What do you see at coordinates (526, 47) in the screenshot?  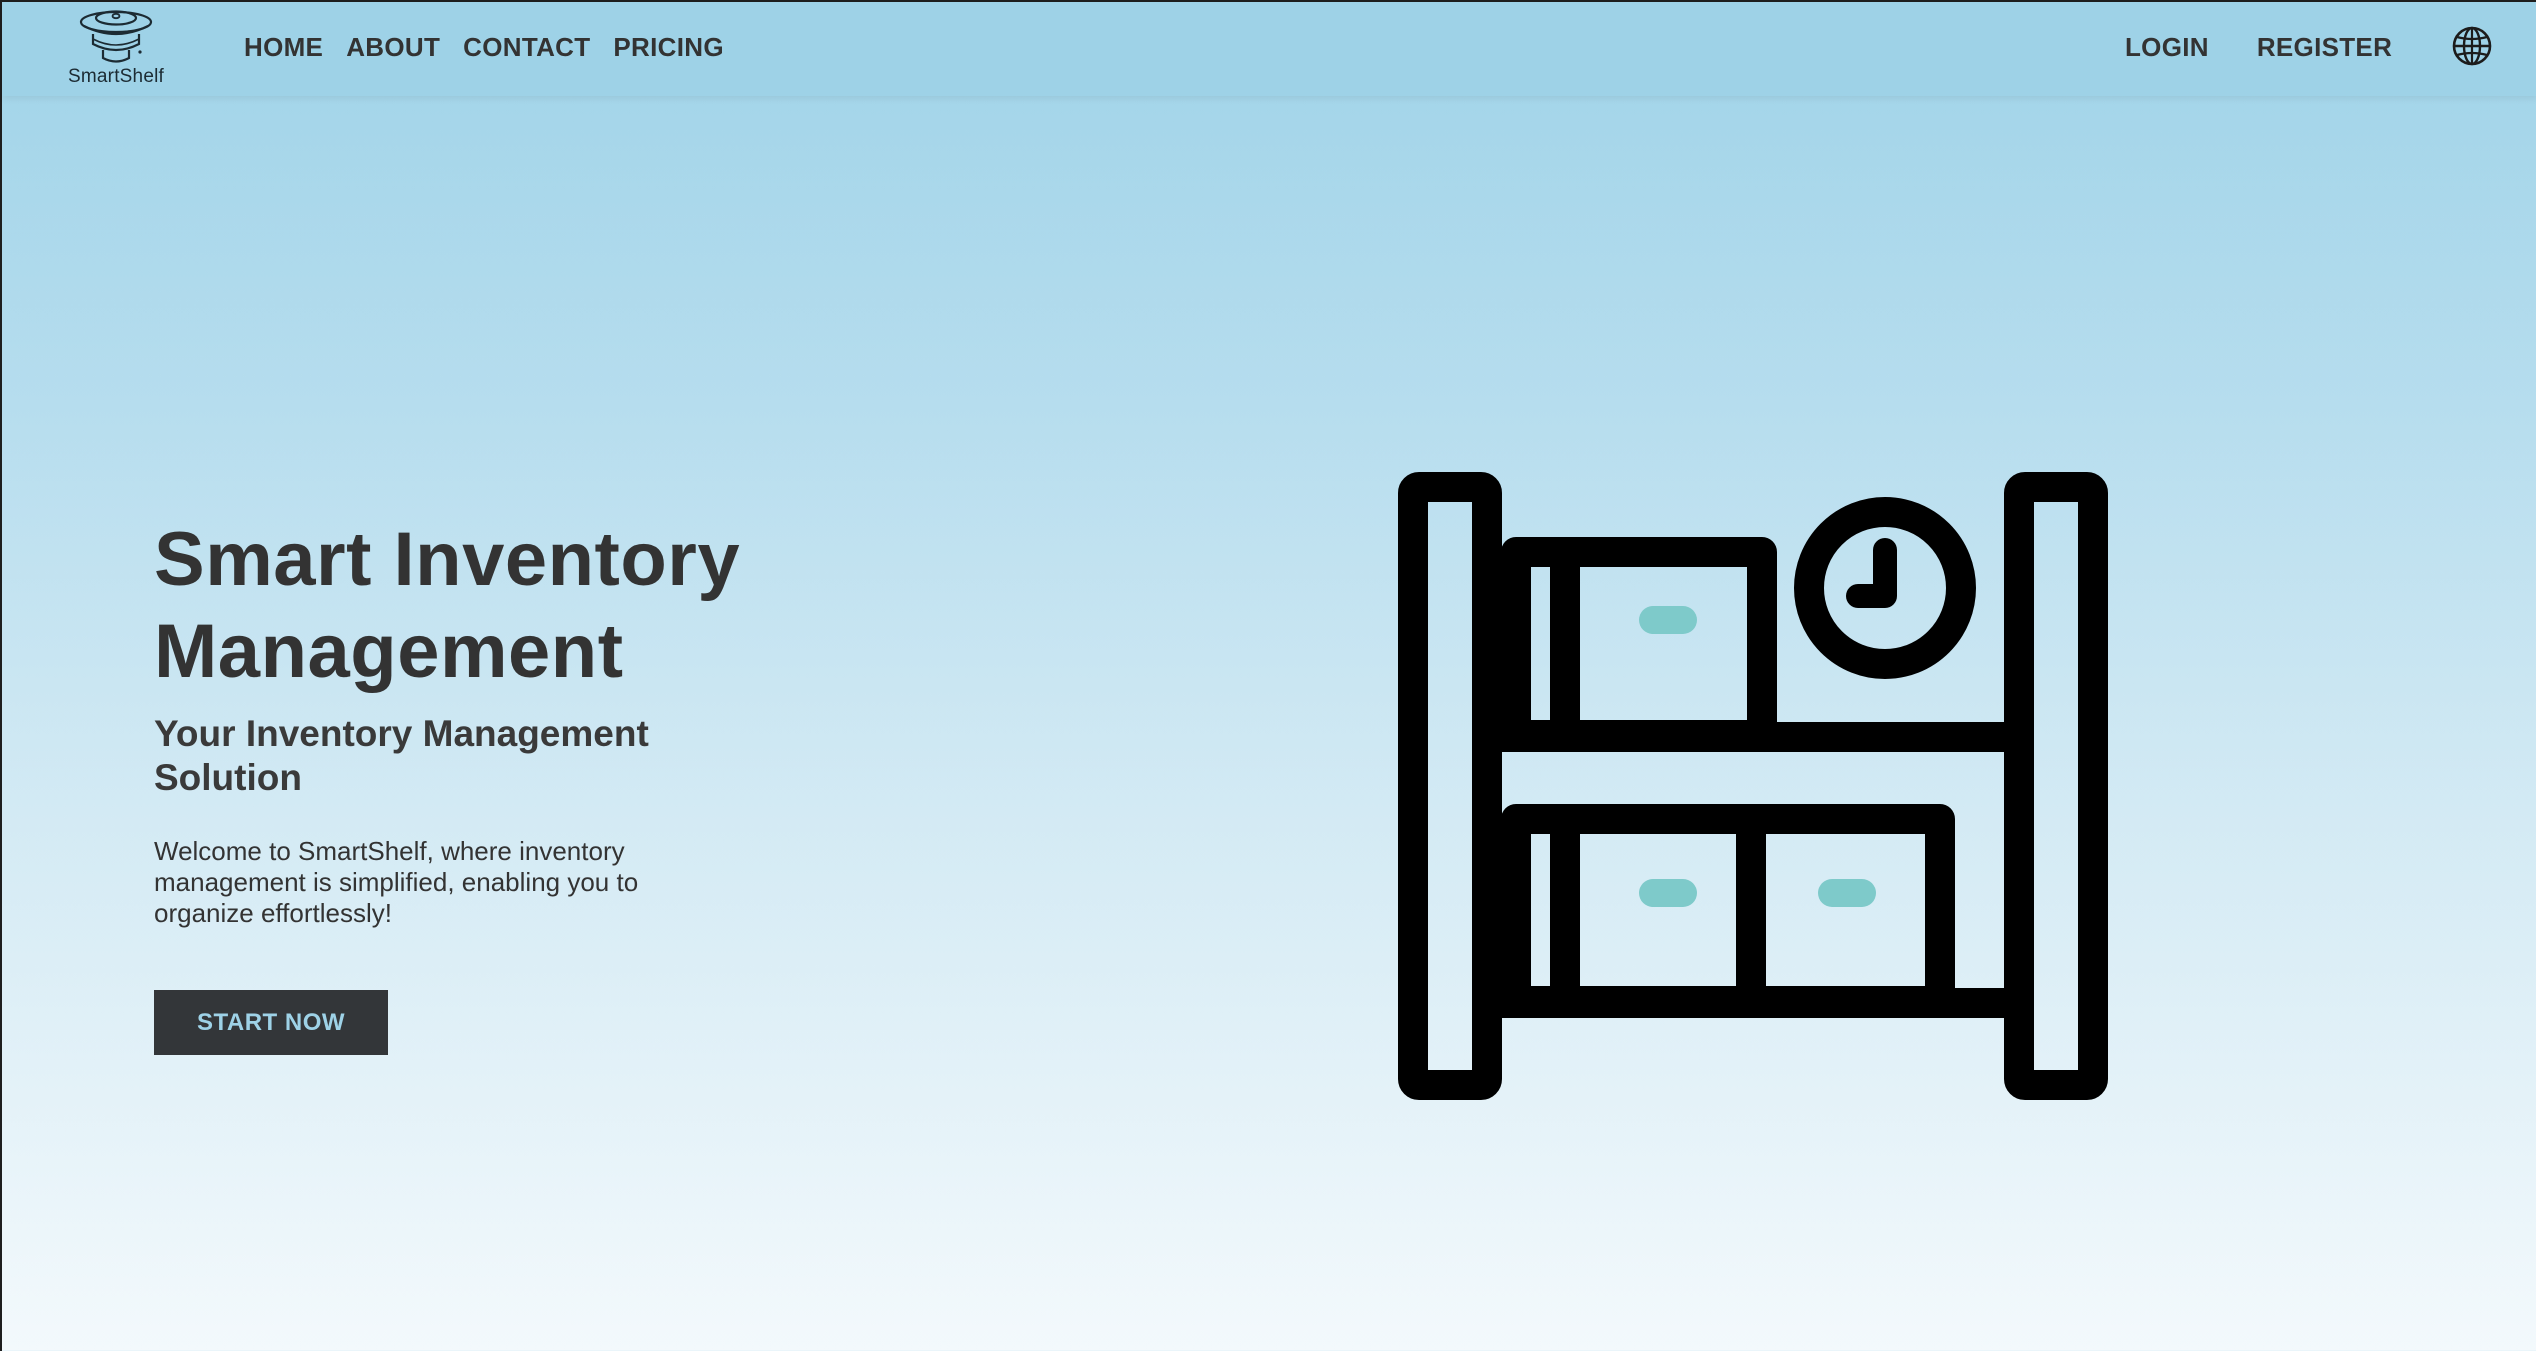 I see `nav-link-contact: CONTACT` at bounding box center [526, 47].